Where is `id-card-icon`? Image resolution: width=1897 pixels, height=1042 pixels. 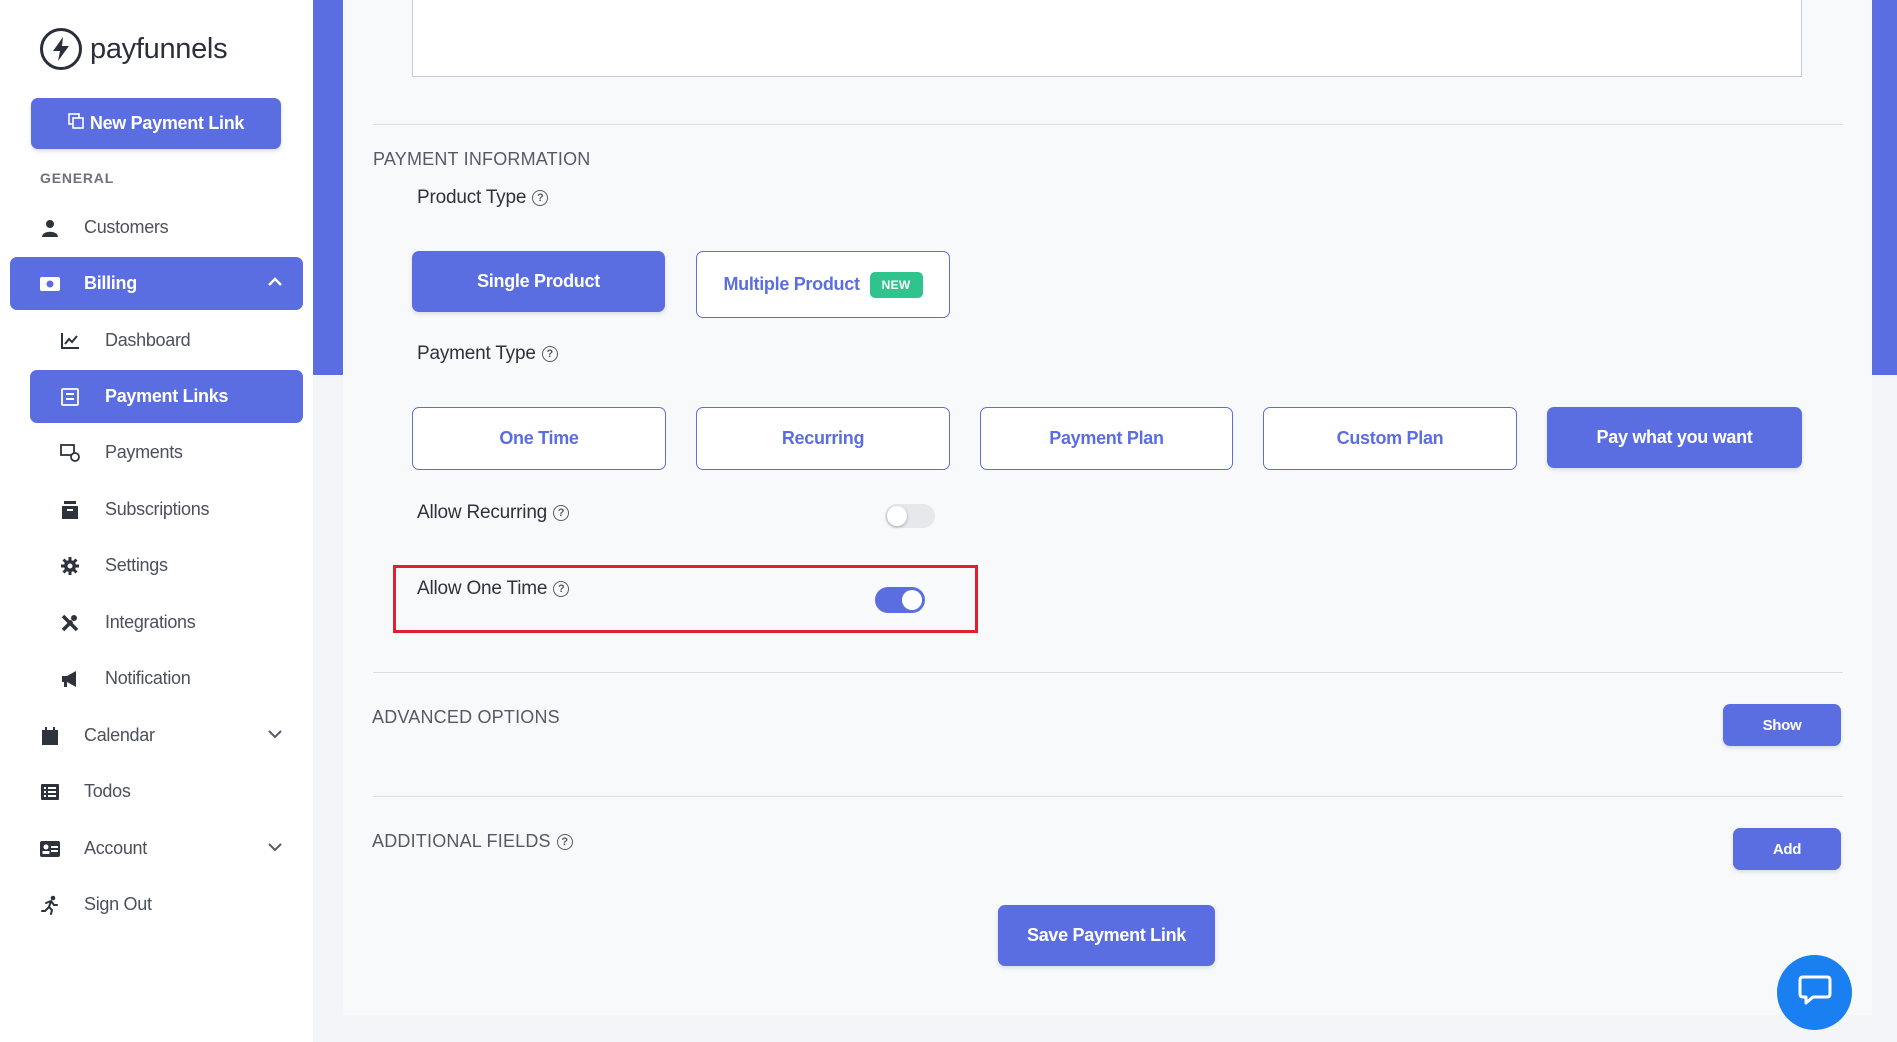 id-card-icon is located at coordinates (50, 849).